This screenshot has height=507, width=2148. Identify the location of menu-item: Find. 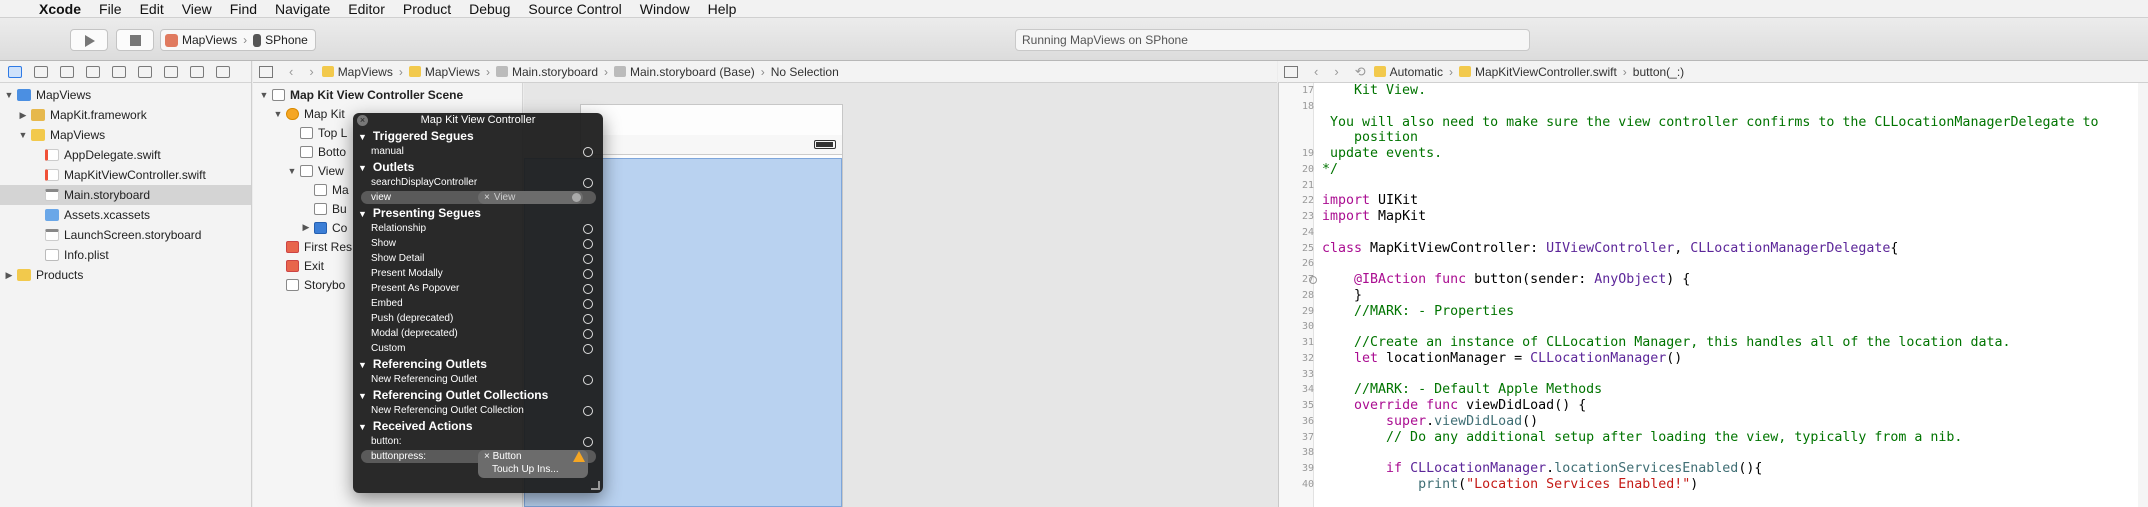
(243, 9).